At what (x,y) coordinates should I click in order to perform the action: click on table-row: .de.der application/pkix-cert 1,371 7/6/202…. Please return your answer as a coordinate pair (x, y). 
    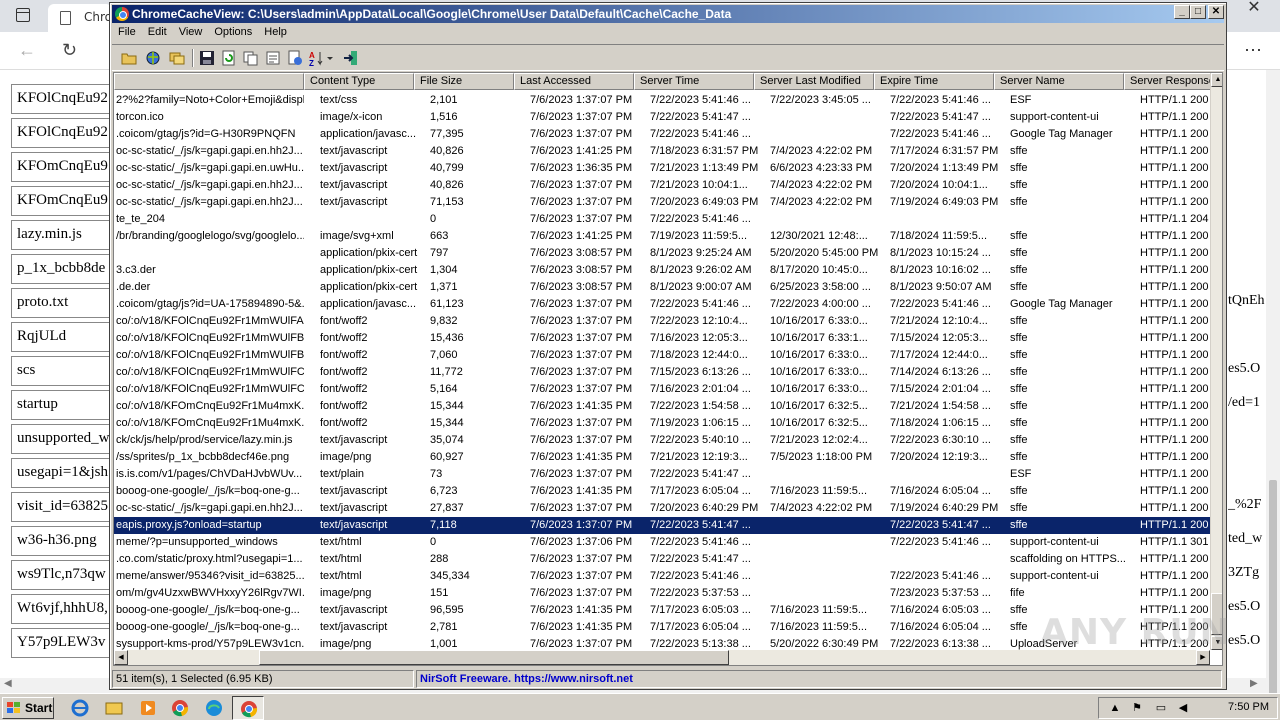
    Looking at the image, I should click on (662, 287).